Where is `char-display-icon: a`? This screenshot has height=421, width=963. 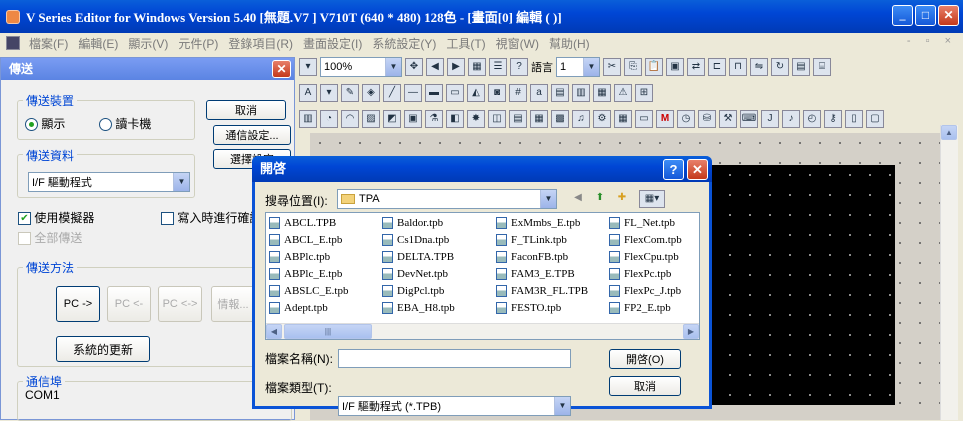
char-display-icon: a is located at coordinates (539, 93).